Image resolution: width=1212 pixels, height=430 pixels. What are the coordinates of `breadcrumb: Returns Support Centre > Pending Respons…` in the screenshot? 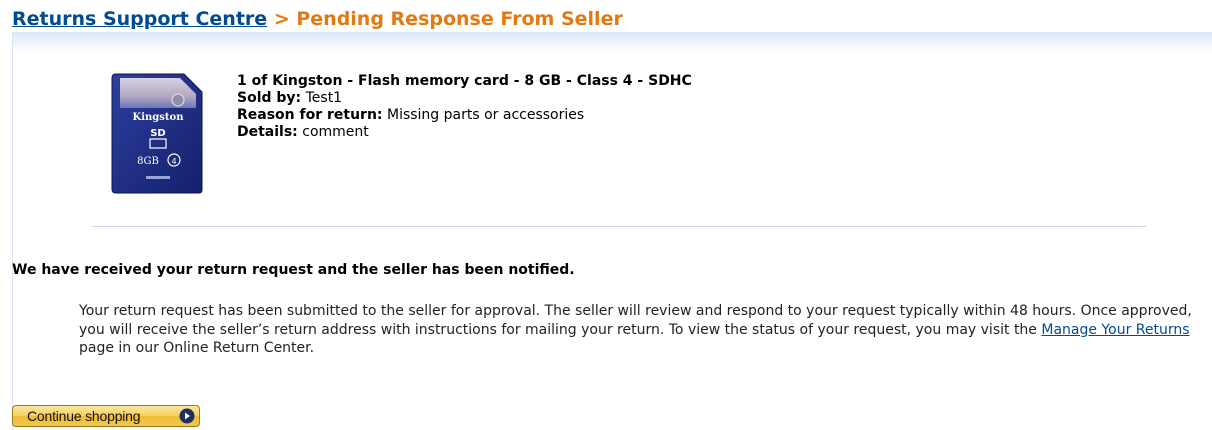 It's located at (317, 19).